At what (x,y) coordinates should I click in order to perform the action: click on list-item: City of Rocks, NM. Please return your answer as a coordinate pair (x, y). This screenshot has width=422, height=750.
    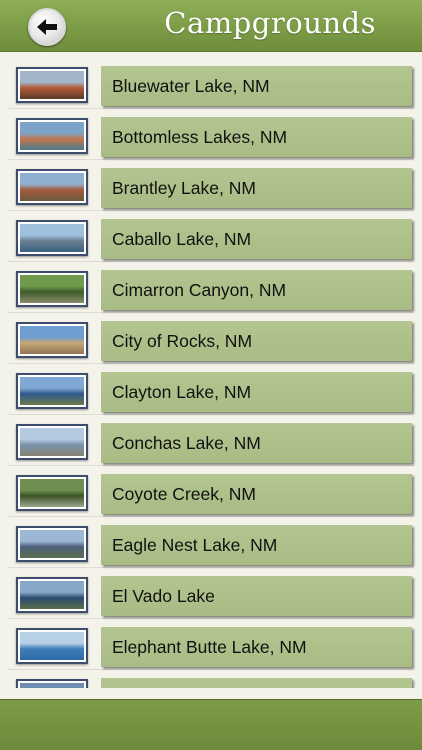
    Looking at the image, I should click on (211, 338).